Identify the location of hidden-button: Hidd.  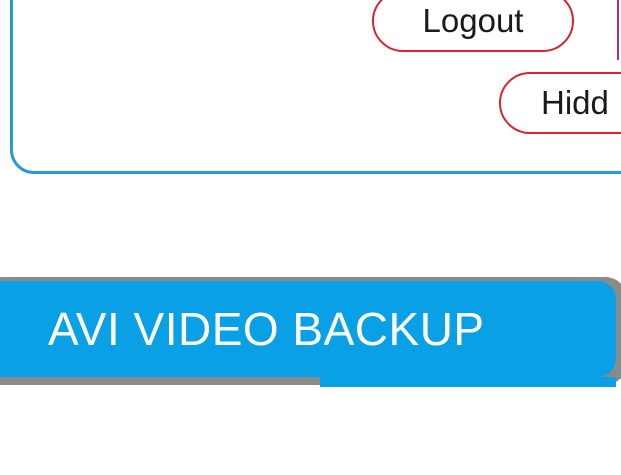
(560, 103).